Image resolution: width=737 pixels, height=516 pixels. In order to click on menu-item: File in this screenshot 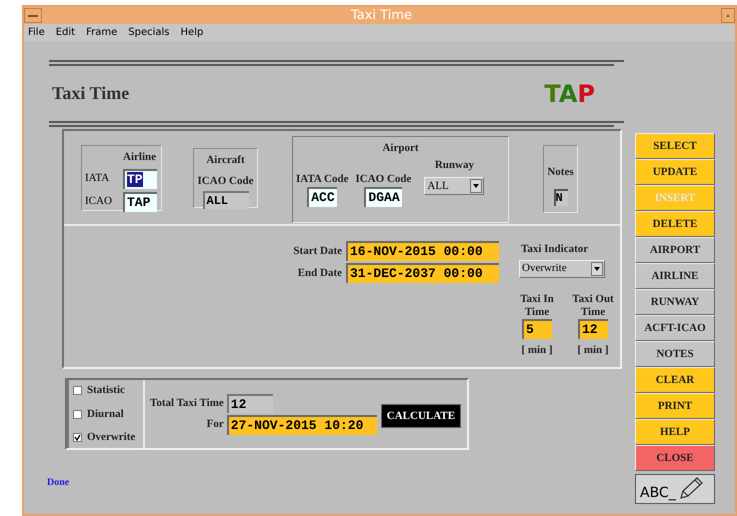, I will do `click(36, 32)`.